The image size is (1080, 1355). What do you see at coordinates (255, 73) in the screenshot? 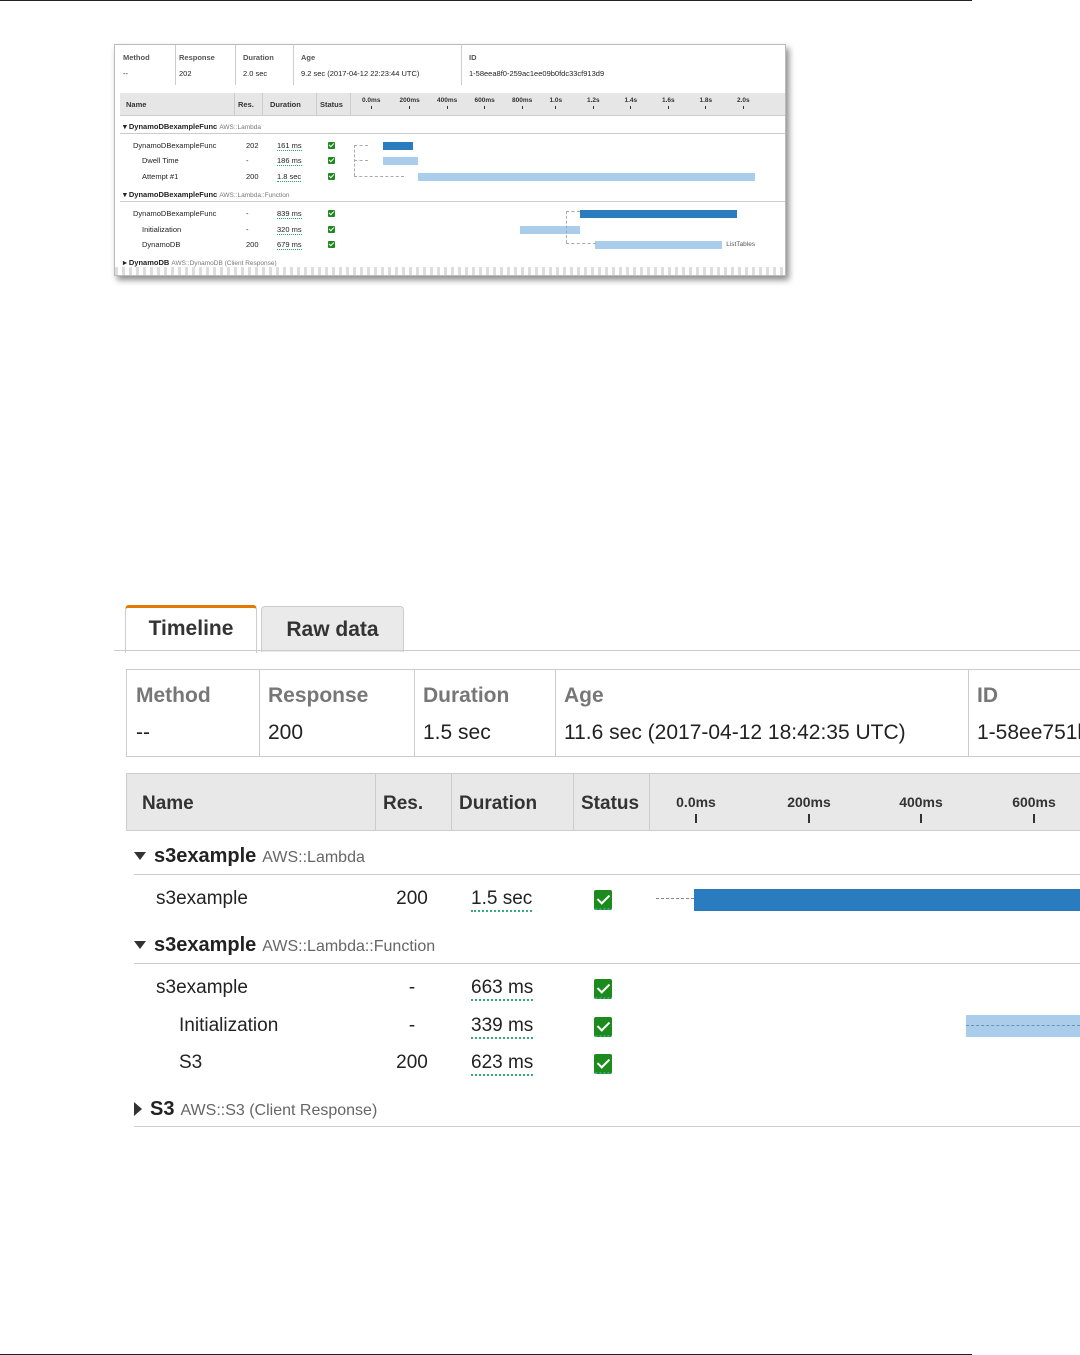
I see `mini-duration-value: 2.0 sec` at bounding box center [255, 73].